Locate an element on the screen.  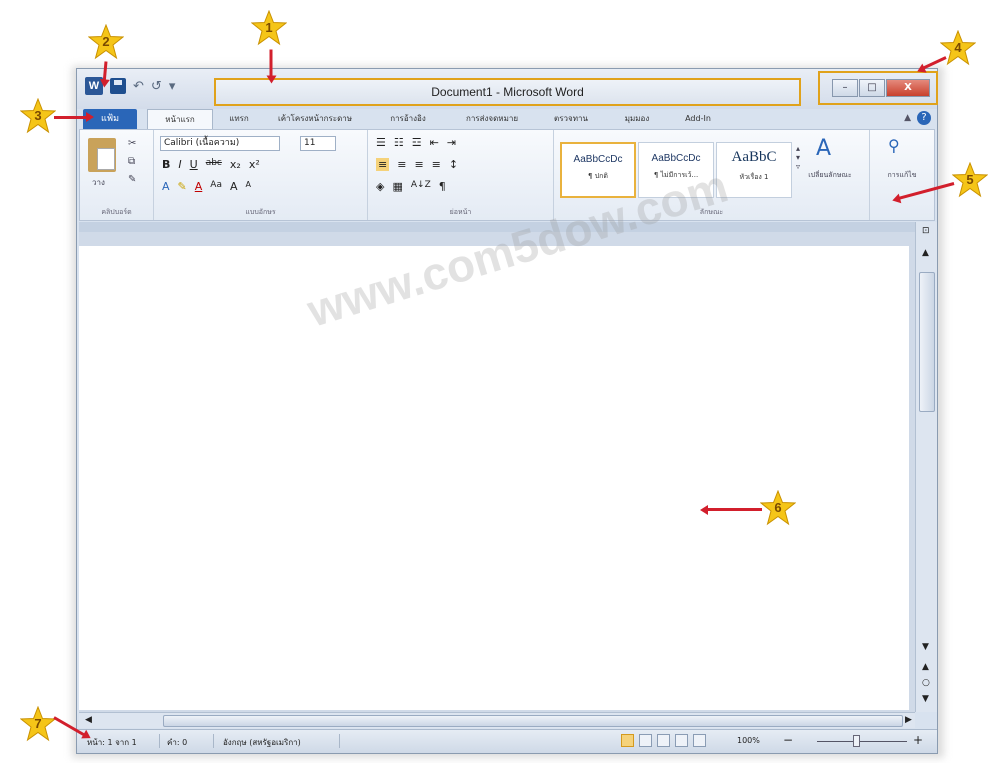
full-screen-reading-icon is located at coordinates (645, 740).